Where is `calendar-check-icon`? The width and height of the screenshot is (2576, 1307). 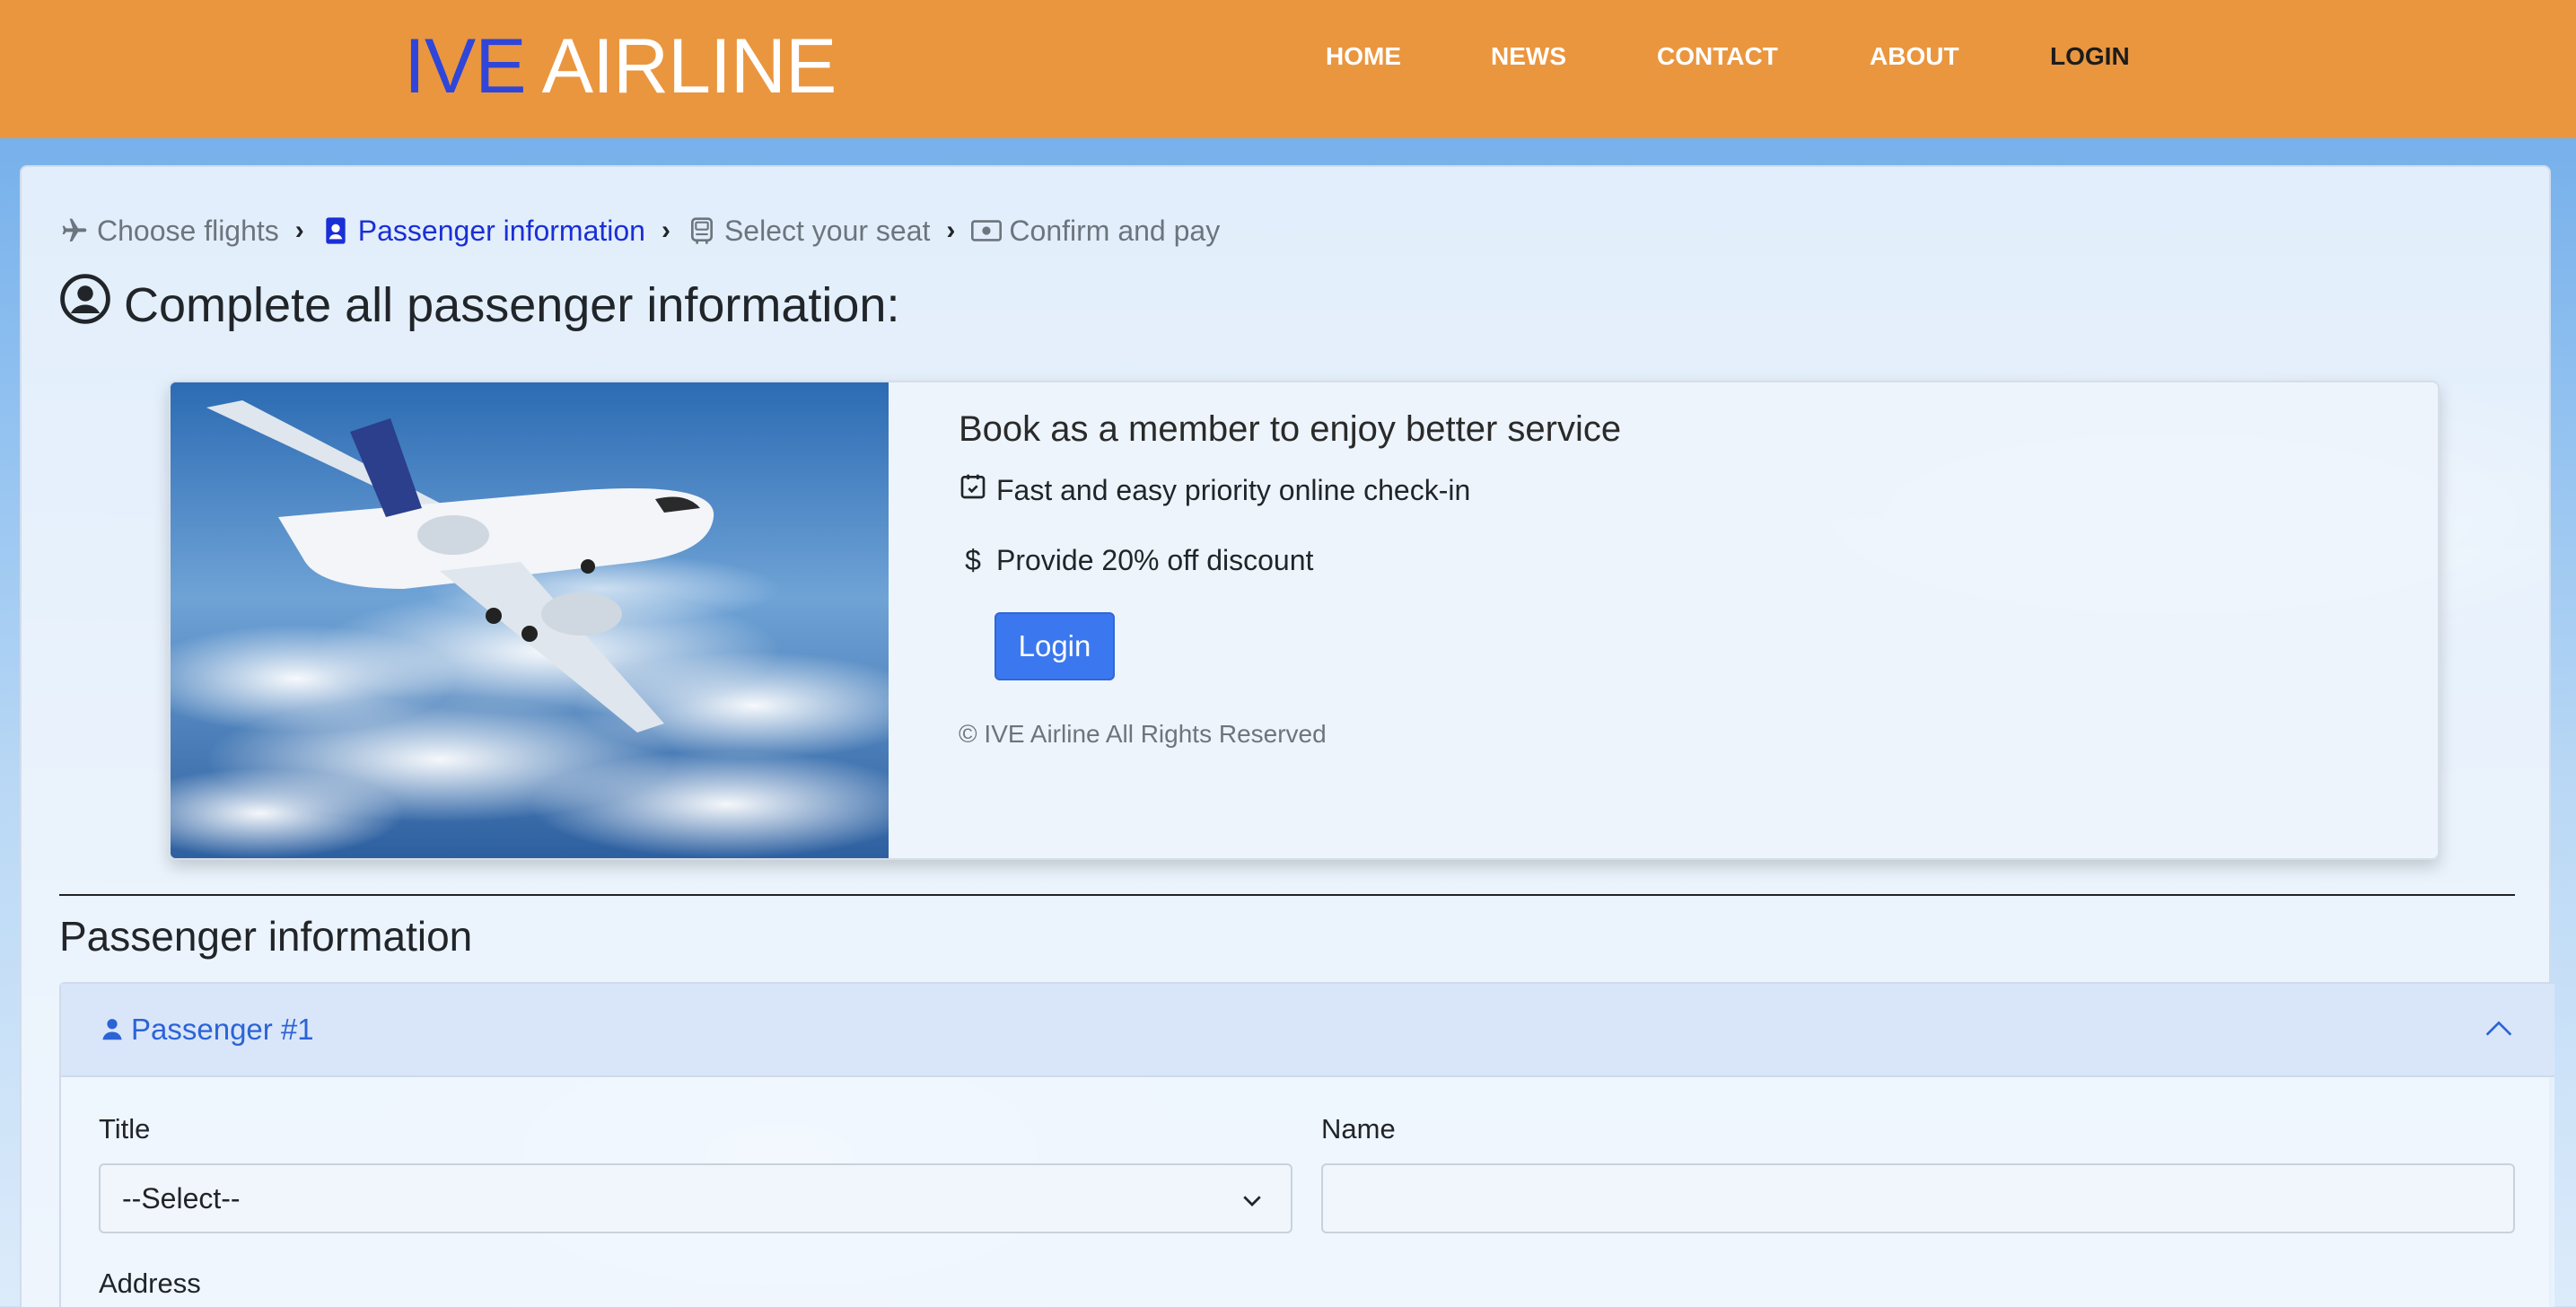 calendar-check-icon is located at coordinates (973, 490).